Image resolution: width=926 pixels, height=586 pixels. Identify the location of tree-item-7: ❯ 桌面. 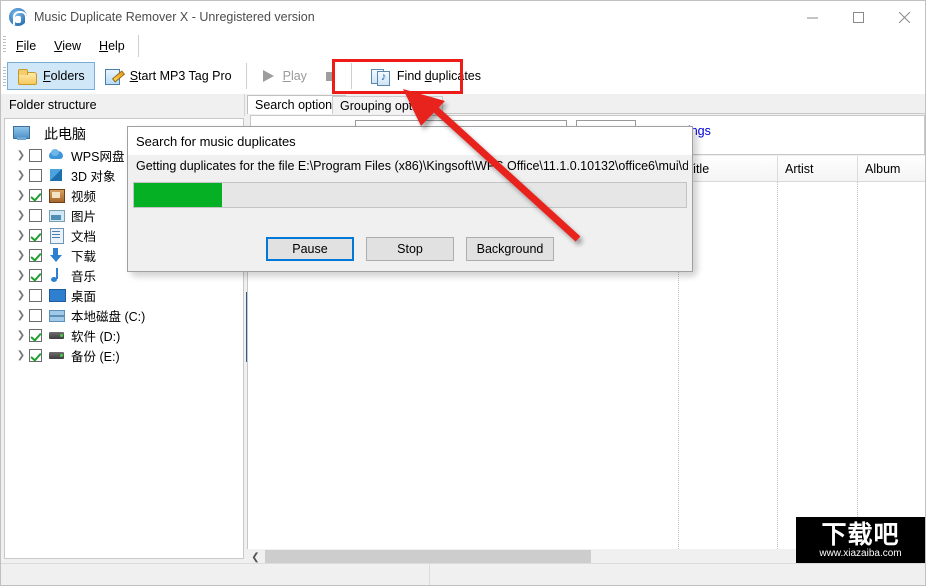
(124, 295).